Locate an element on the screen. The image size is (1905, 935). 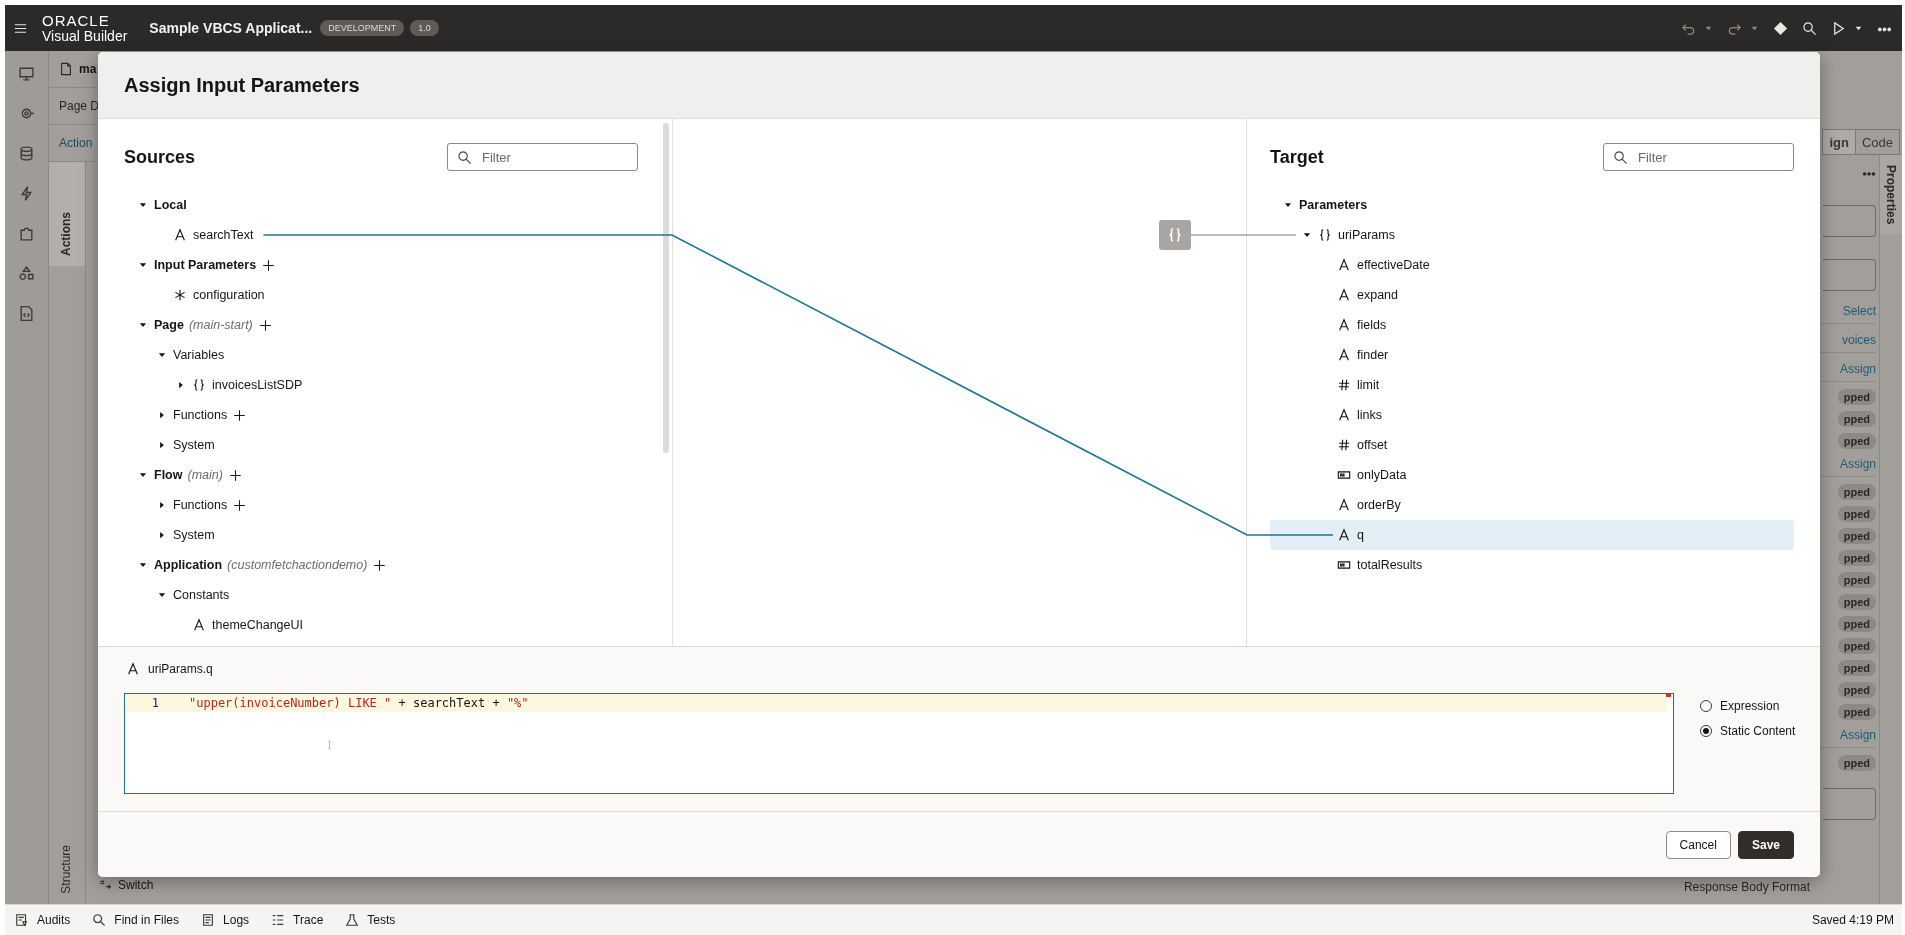
status-item: Trace is located at coordinates (308, 920).